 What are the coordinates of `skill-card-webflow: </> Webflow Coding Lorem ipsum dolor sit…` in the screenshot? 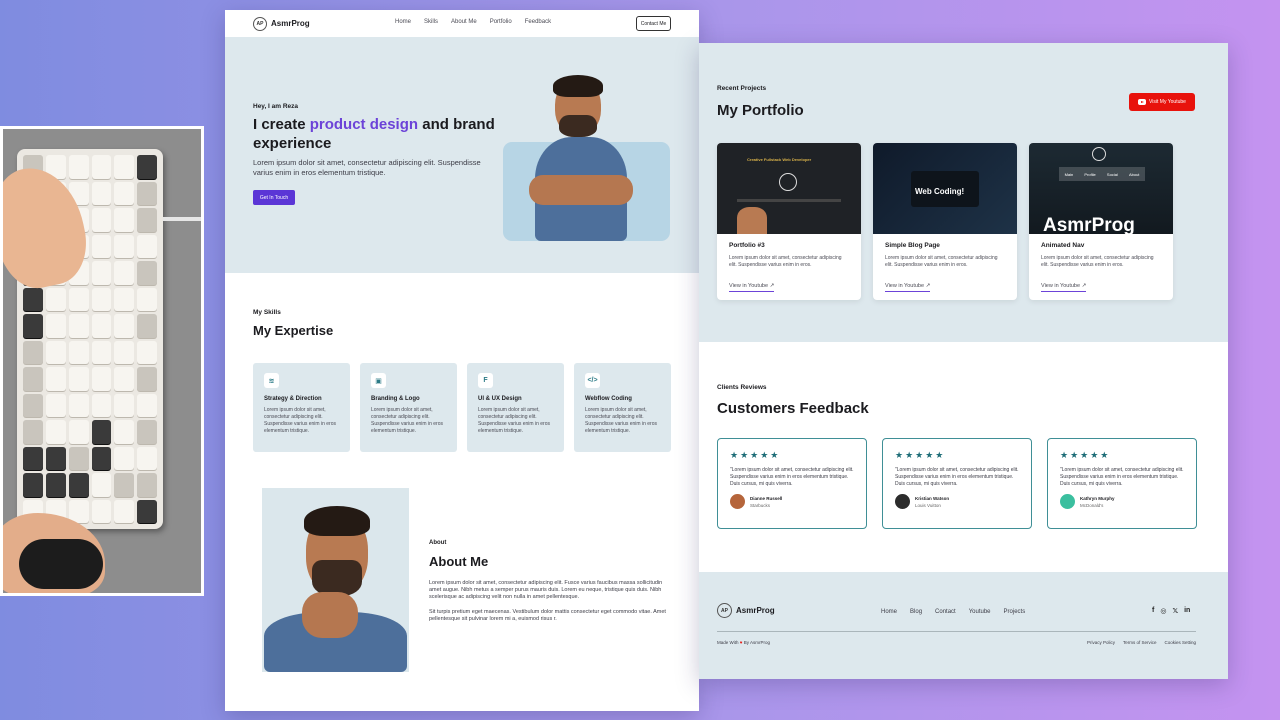 It's located at (622, 407).